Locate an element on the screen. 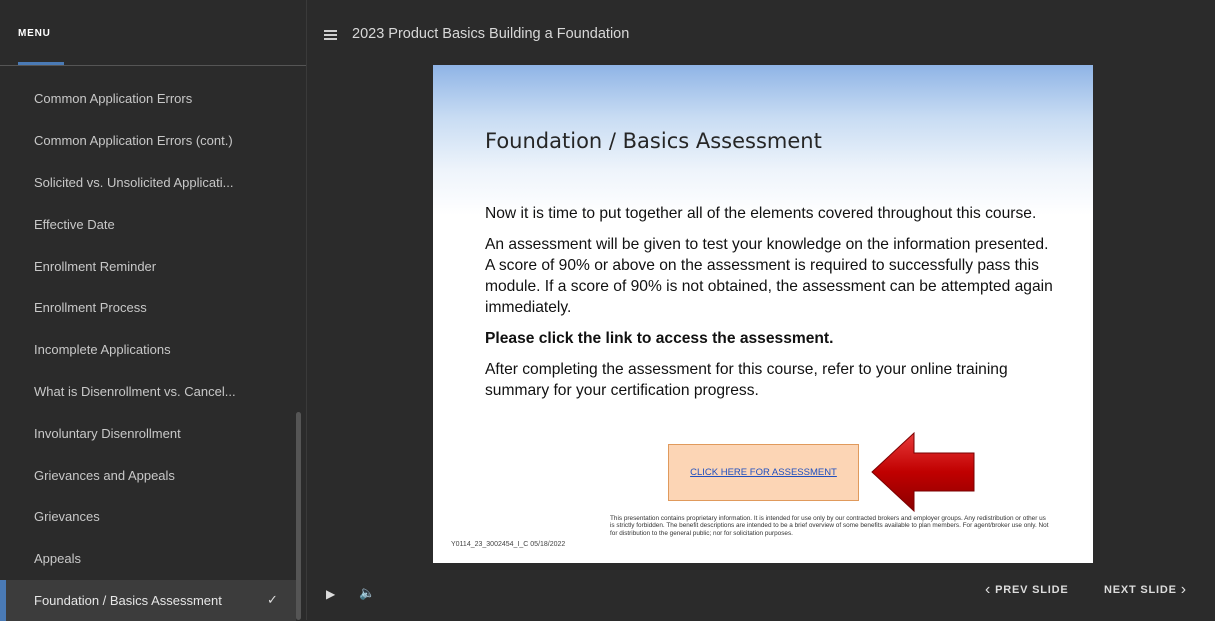 This screenshot has height=621, width=1215. sidebar-scrollbar is located at coordinates (298, 516).